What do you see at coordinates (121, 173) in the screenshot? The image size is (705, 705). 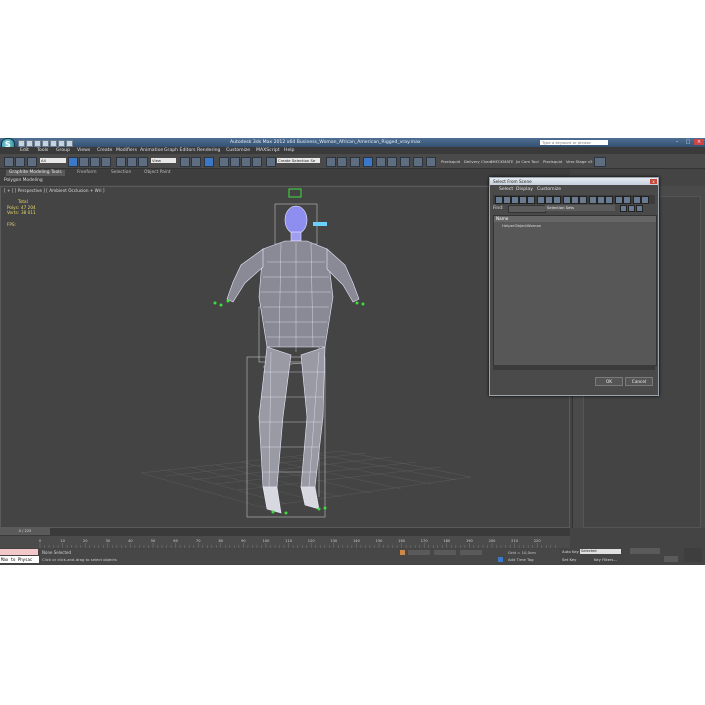 I see `tab-selection: Selection` at bounding box center [121, 173].